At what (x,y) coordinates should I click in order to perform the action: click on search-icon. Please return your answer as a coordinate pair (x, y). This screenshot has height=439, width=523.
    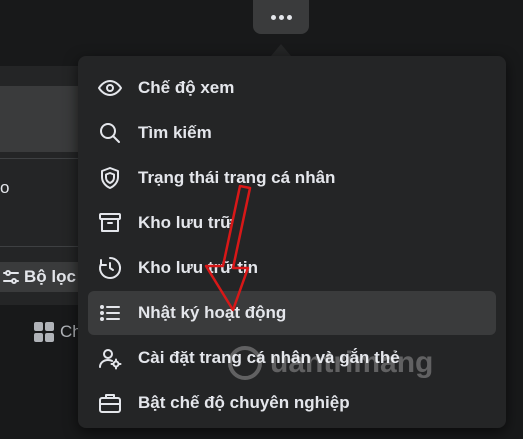
    Looking at the image, I should click on (110, 133).